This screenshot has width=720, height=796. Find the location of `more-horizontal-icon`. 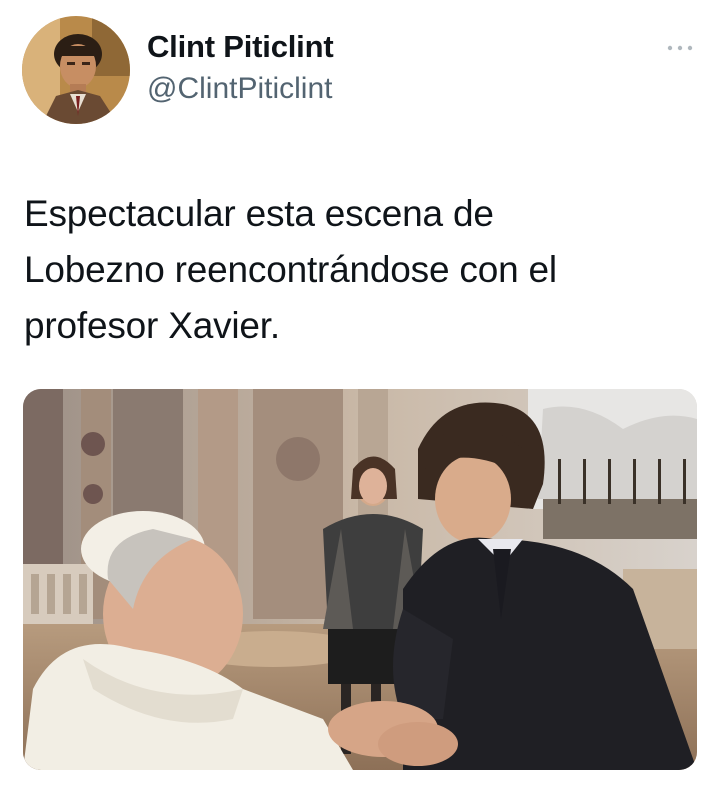

more-horizontal-icon is located at coordinates (680, 48).